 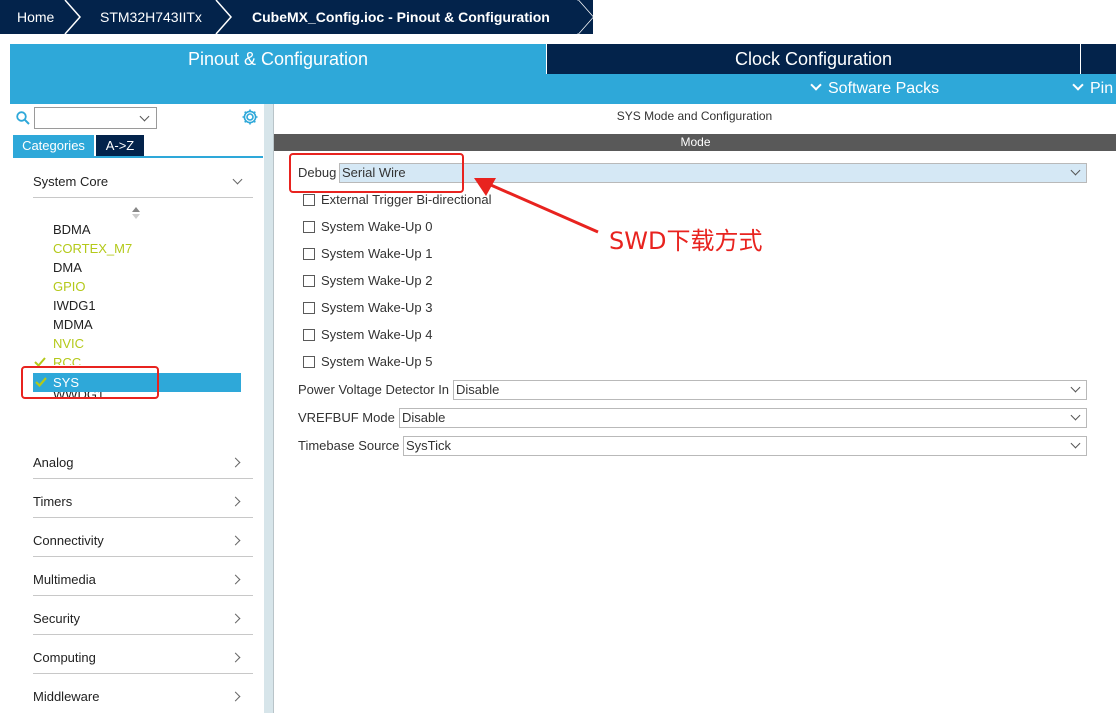 What do you see at coordinates (68, 540) in the screenshot?
I see `section-label: Connectivity` at bounding box center [68, 540].